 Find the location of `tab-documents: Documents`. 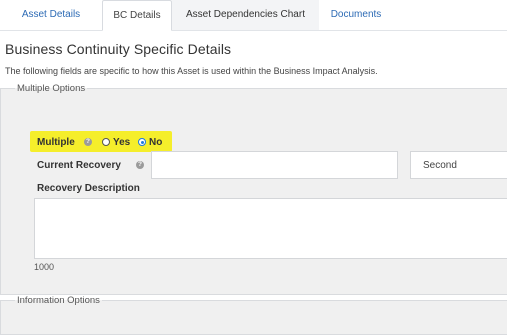

tab-documents: Documents is located at coordinates (356, 15).